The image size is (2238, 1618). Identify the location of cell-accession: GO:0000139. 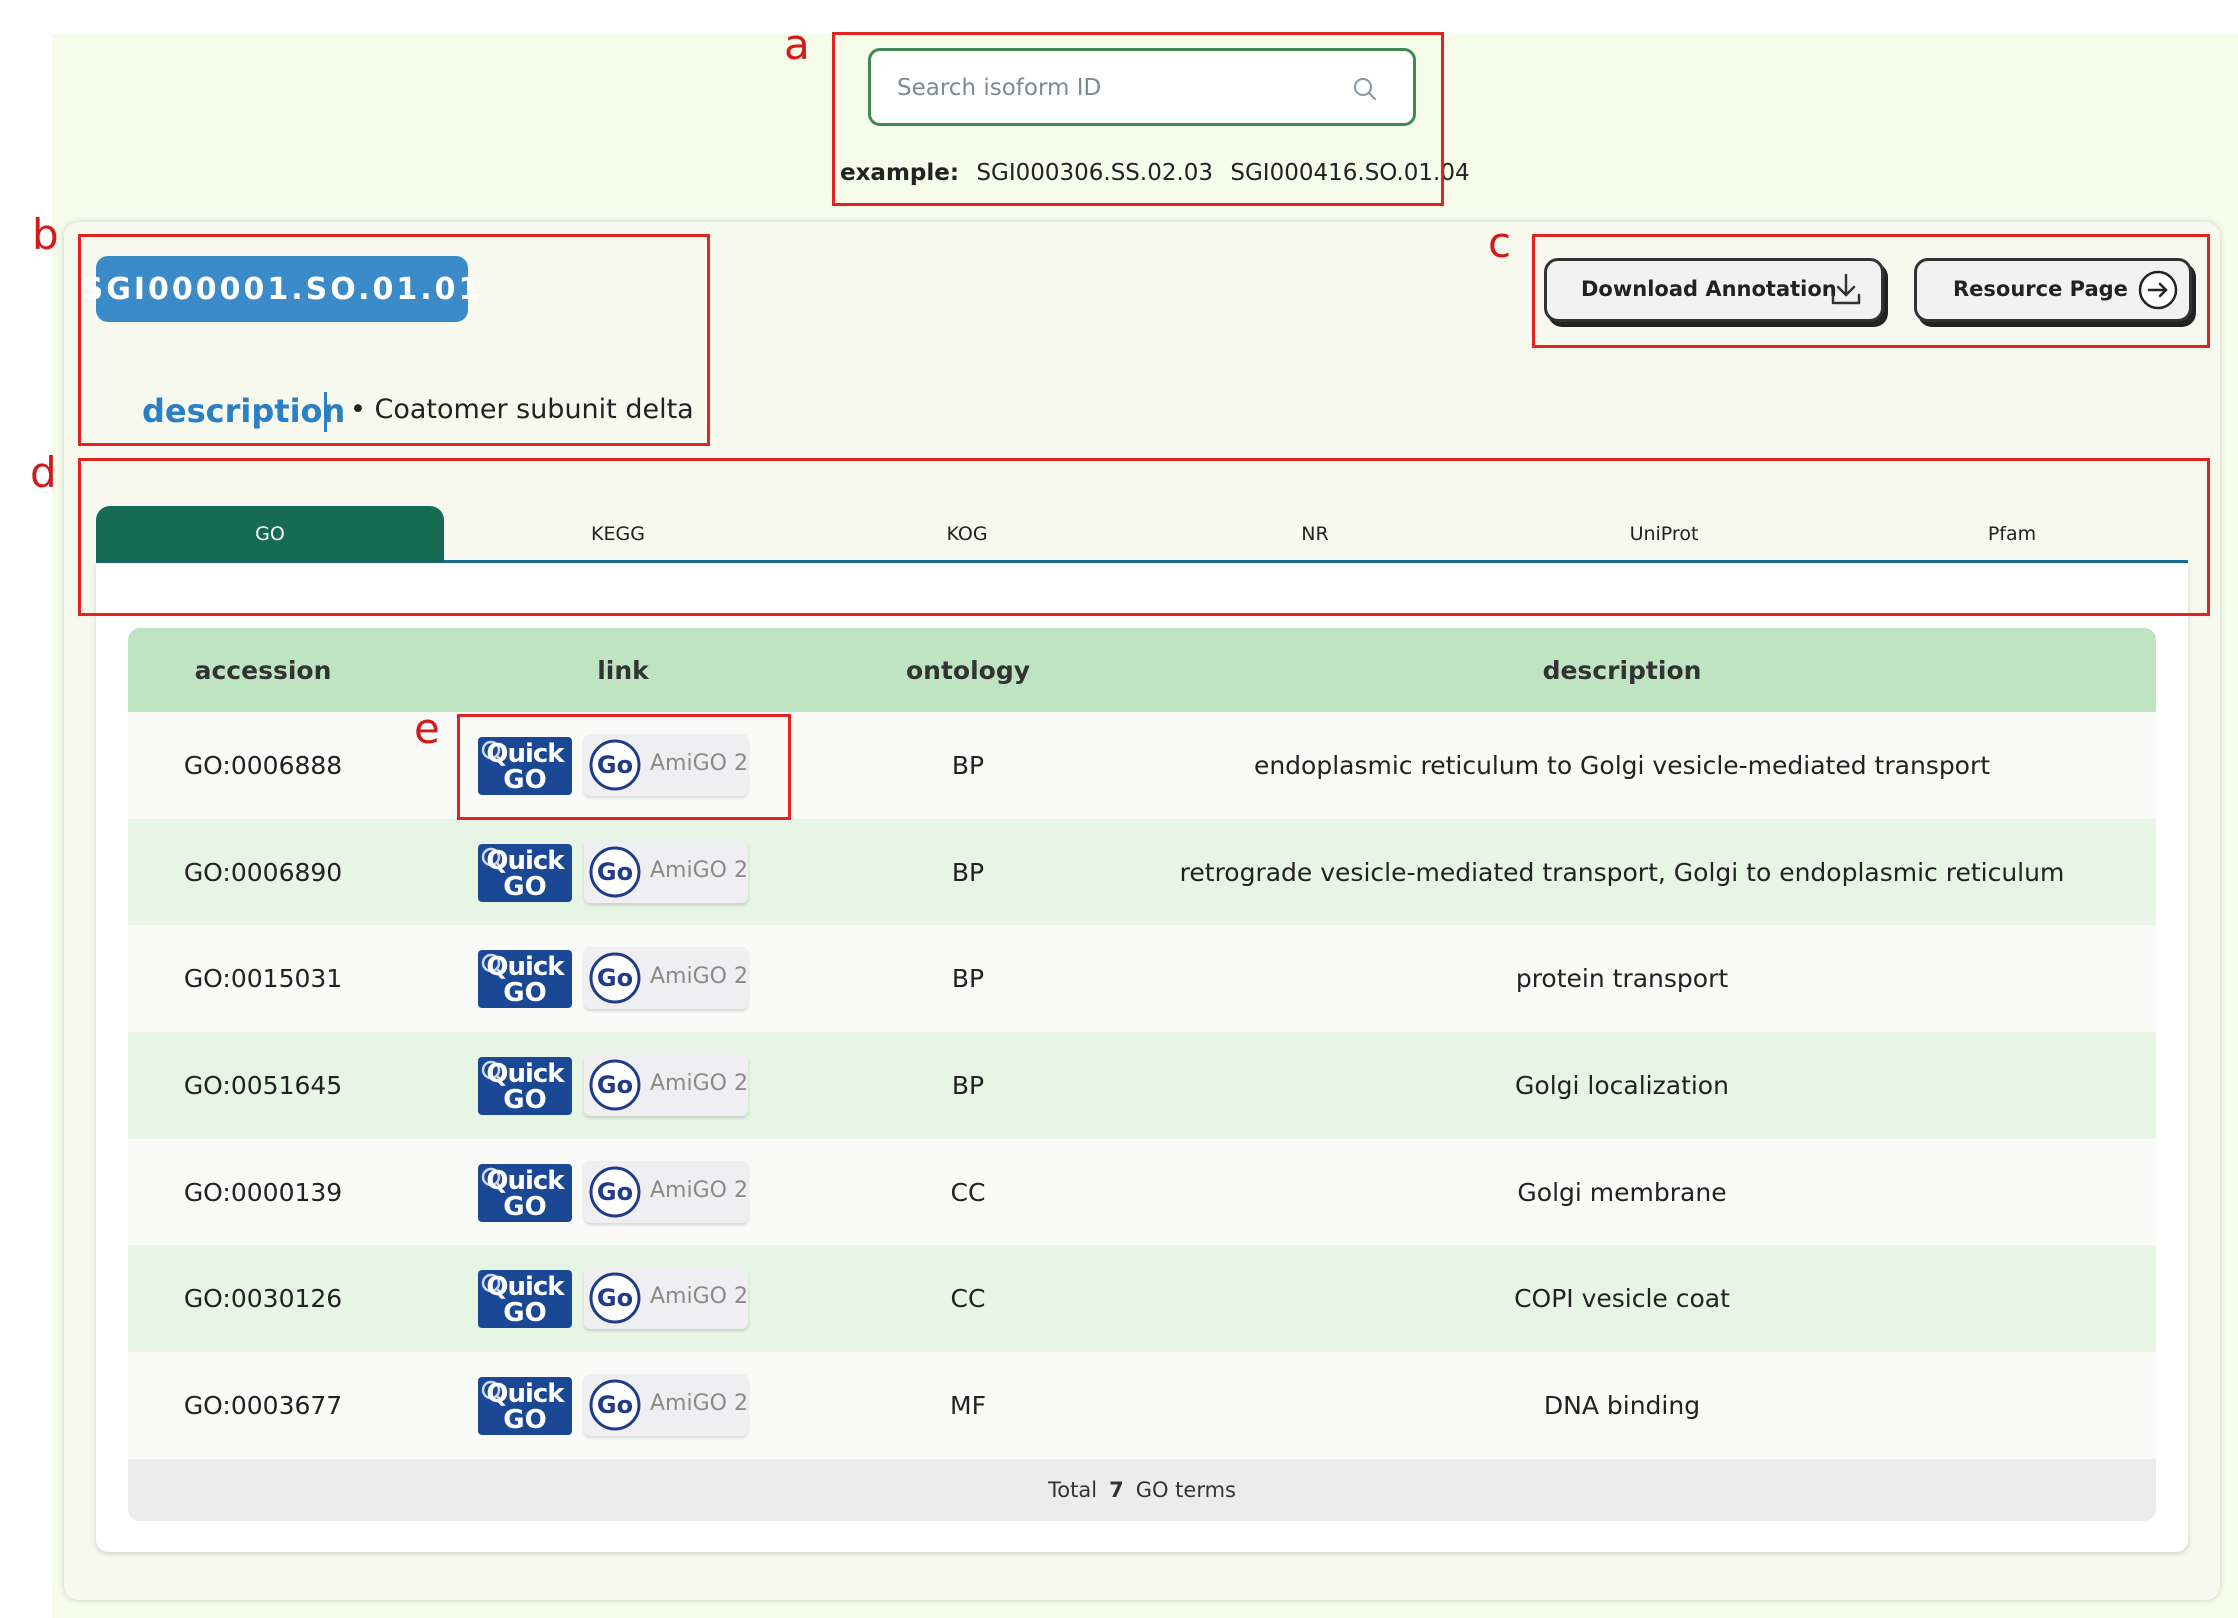
(263, 1192).